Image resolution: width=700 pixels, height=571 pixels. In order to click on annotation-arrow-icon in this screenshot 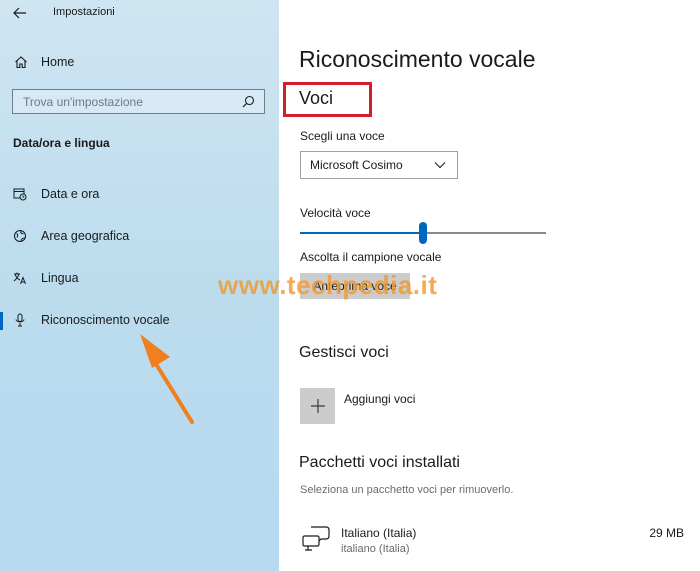, I will do `click(167, 379)`.